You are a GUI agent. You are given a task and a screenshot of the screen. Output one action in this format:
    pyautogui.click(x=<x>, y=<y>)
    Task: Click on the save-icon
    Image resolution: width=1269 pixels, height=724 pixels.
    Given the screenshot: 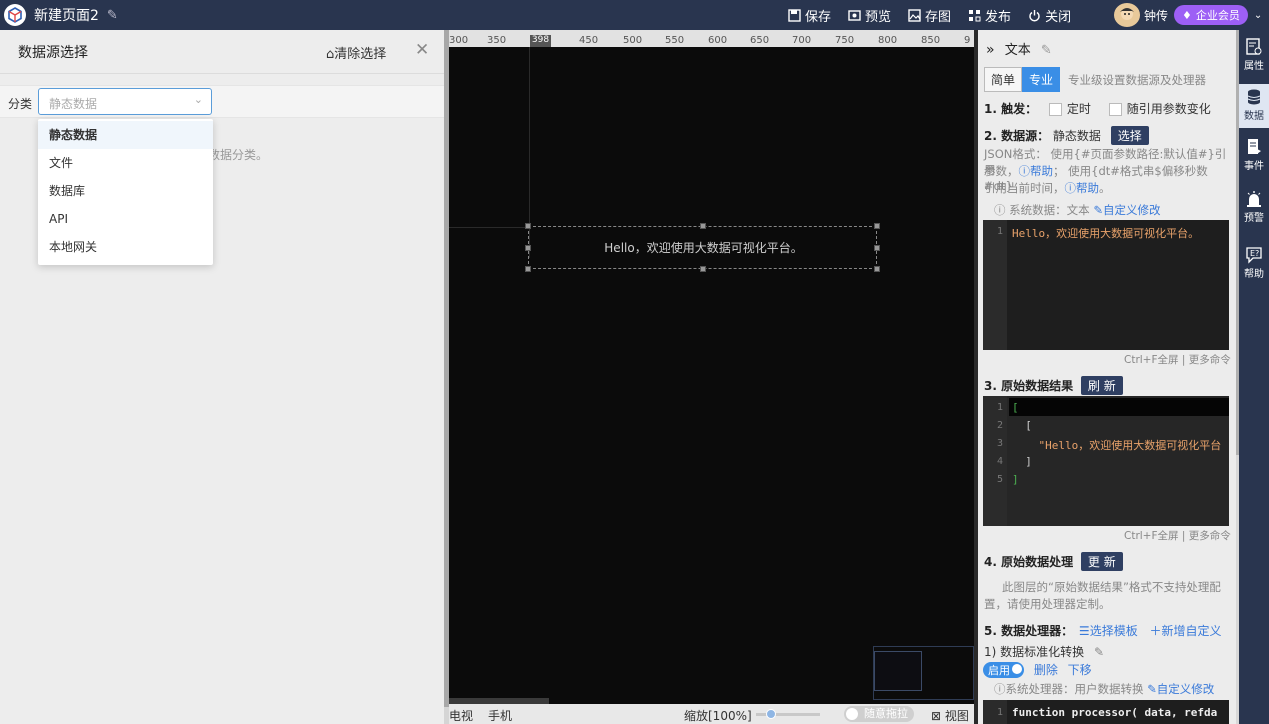 What is the action you would take?
    pyautogui.click(x=794, y=15)
    